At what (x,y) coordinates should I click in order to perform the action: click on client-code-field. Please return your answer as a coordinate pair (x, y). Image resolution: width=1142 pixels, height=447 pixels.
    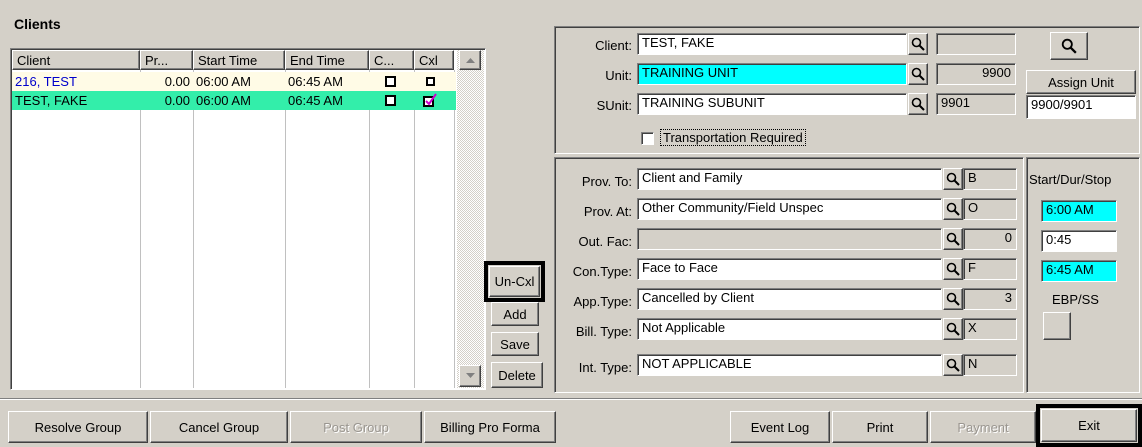
    Looking at the image, I should click on (976, 44).